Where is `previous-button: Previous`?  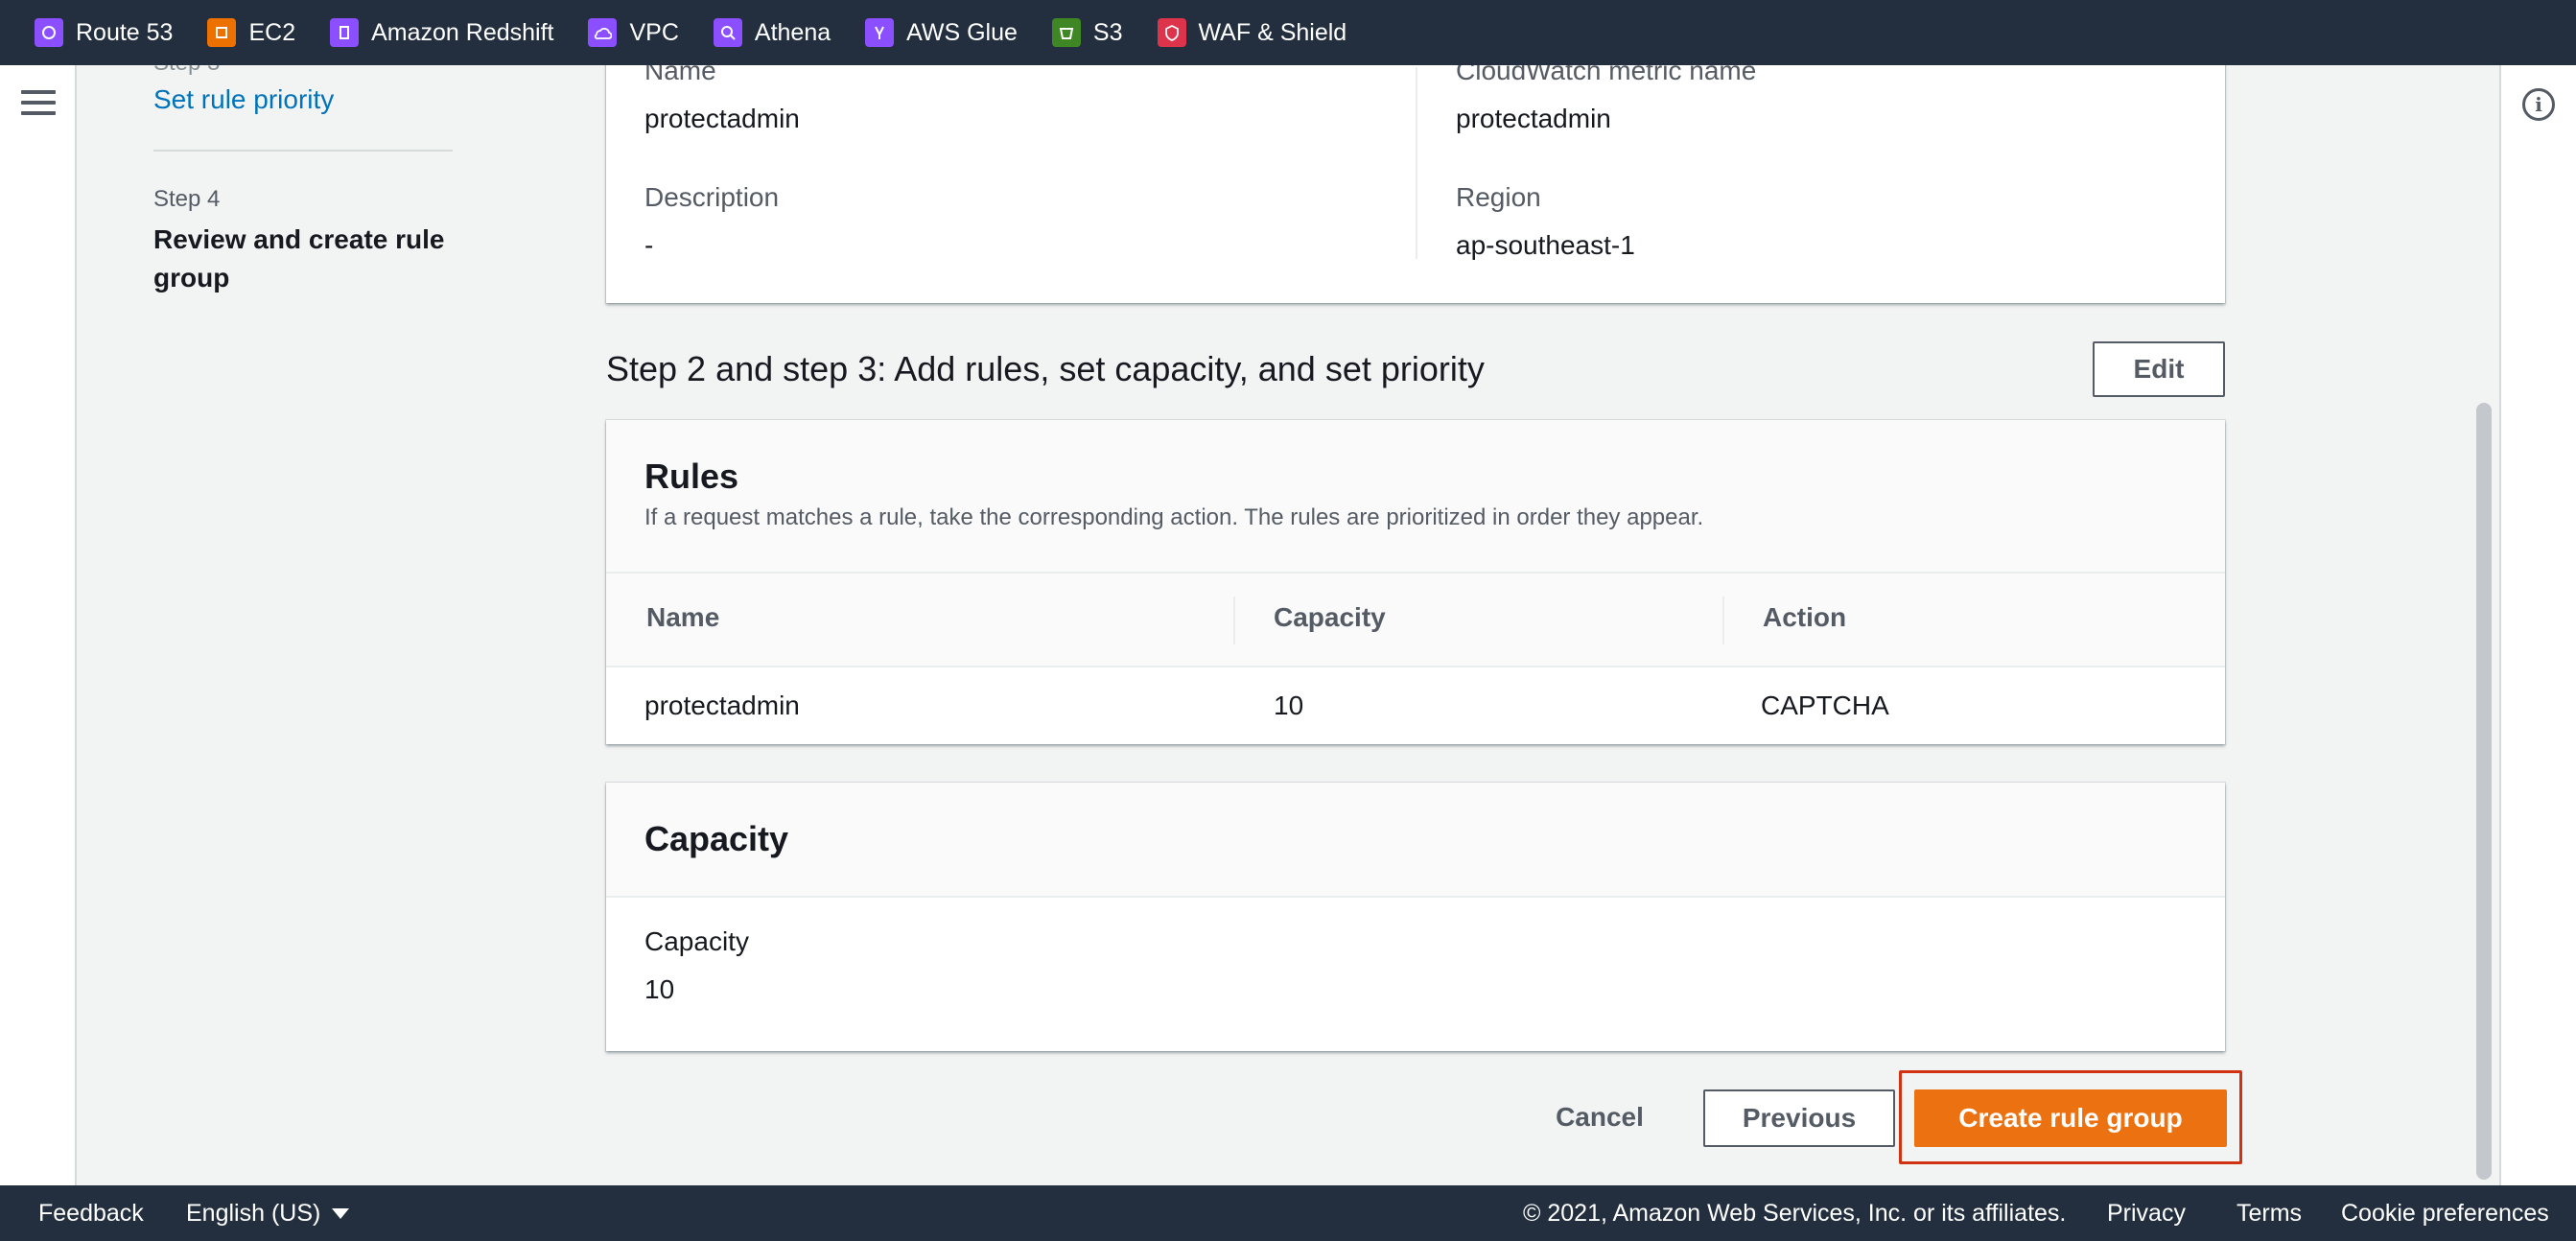
previous-button: Previous is located at coordinates (1799, 1118).